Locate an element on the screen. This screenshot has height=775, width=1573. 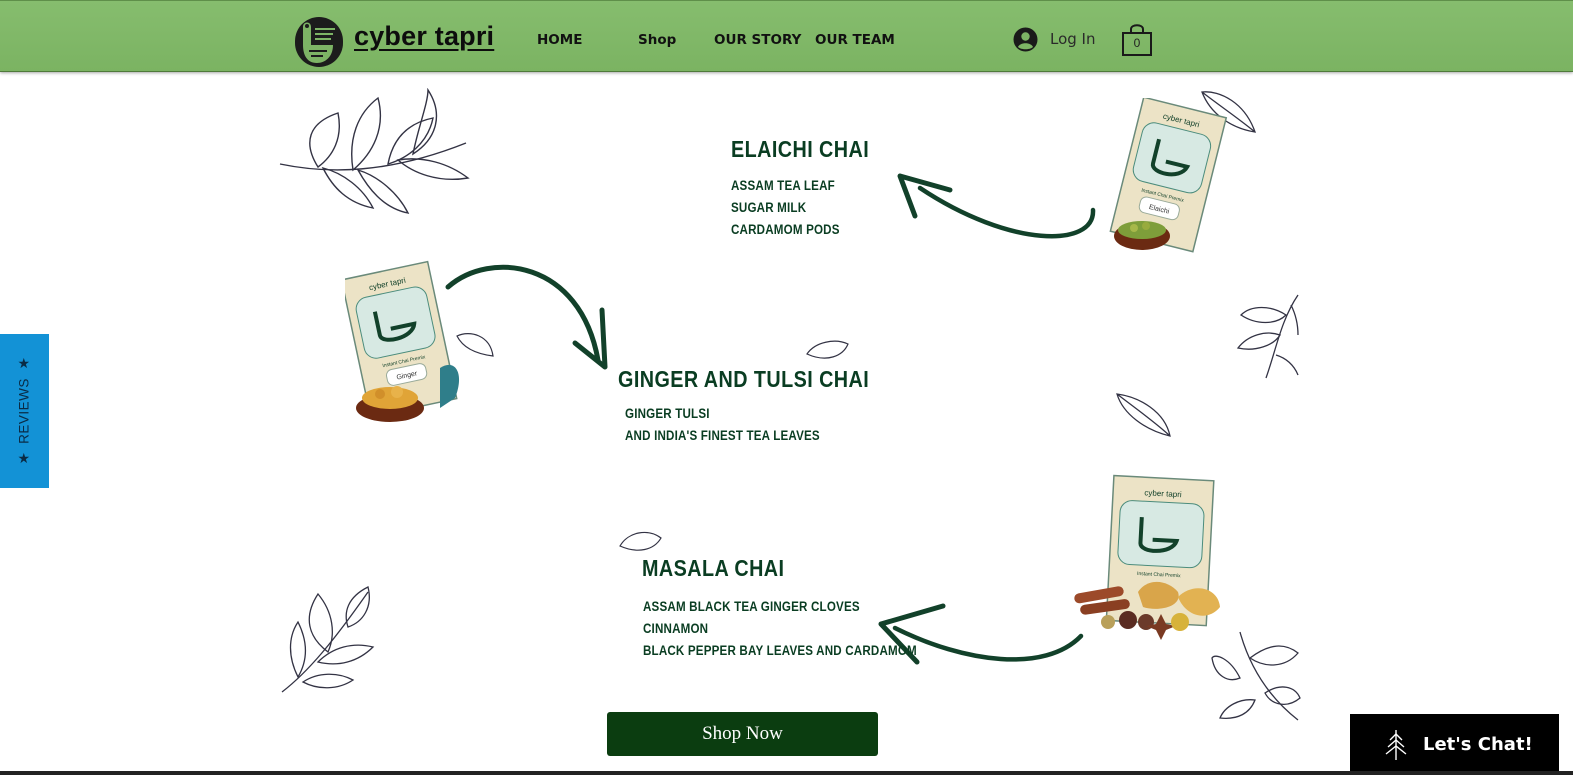
elaichi-chai-title: ELAICHI CHAI is located at coordinates (800, 149).